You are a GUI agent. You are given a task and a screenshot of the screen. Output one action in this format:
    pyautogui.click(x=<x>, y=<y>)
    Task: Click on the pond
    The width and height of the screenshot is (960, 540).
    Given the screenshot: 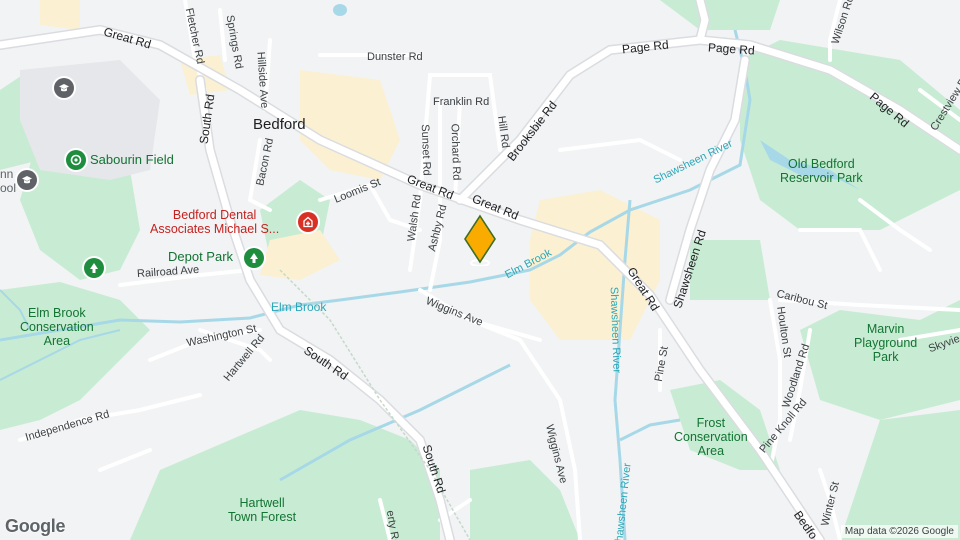 What is the action you would take?
    pyautogui.click(x=340, y=10)
    